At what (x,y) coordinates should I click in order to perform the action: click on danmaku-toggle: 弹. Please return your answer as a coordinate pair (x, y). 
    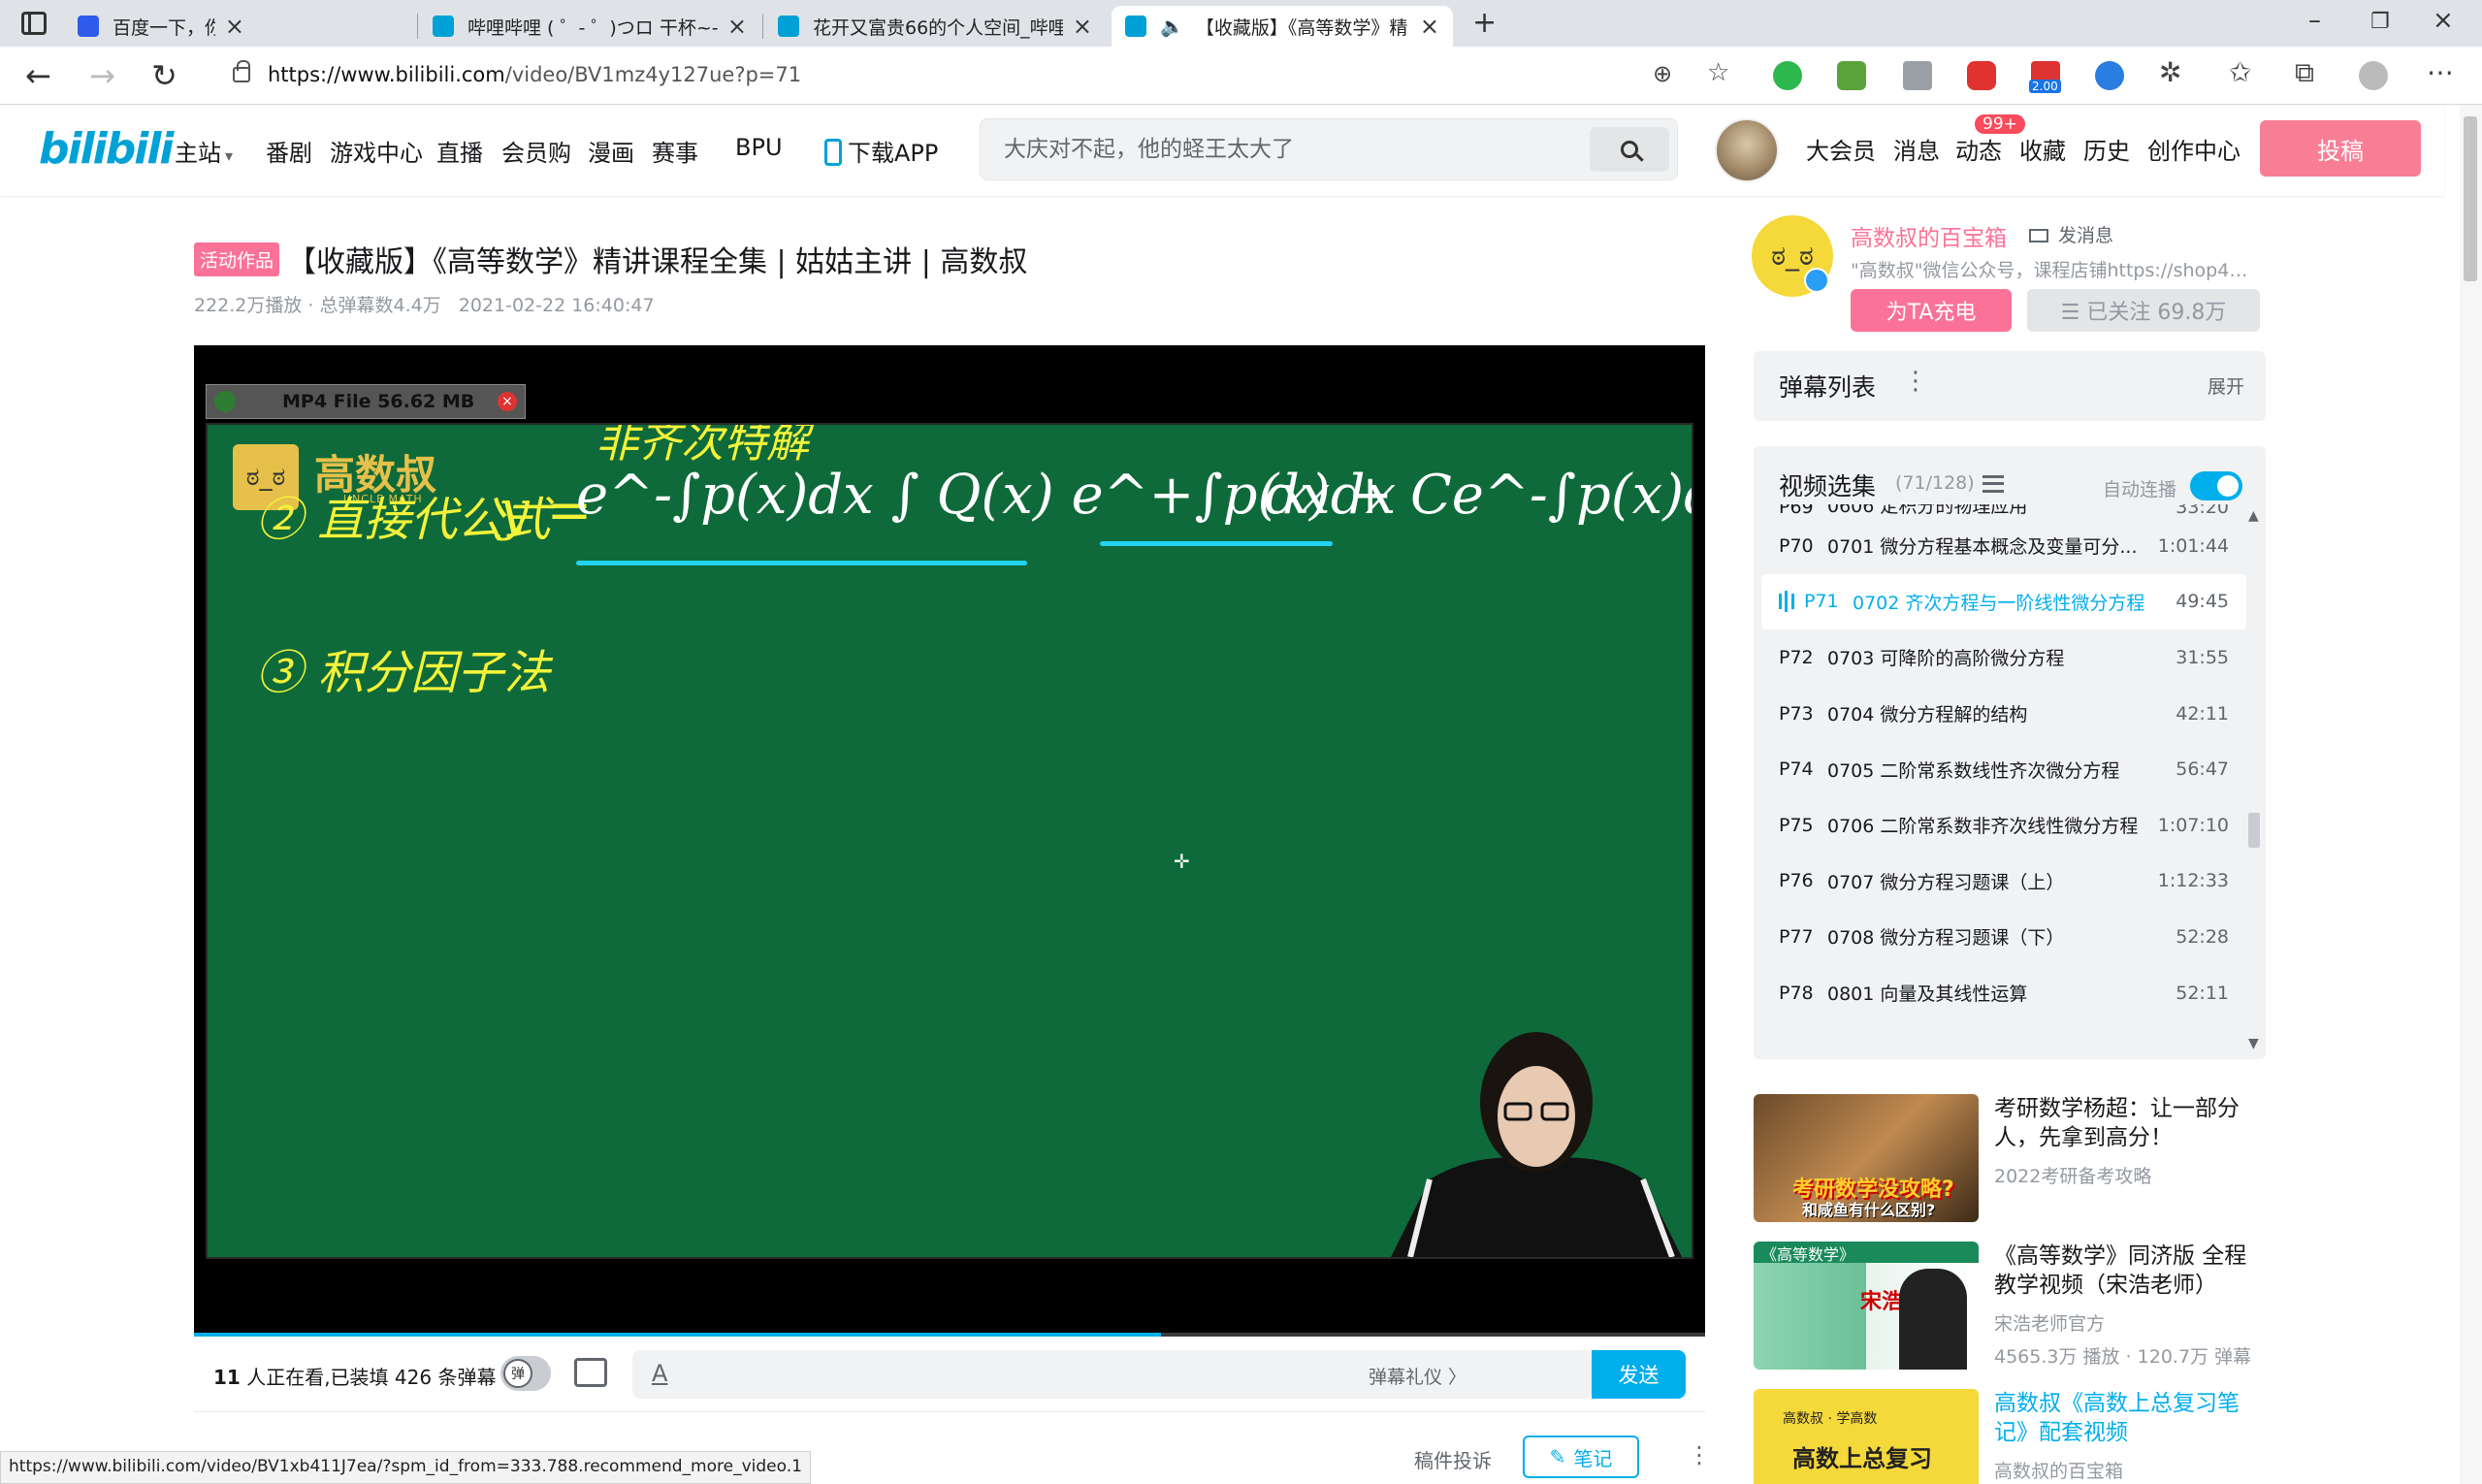
    Looking at the image, I should click on (525, 1374).